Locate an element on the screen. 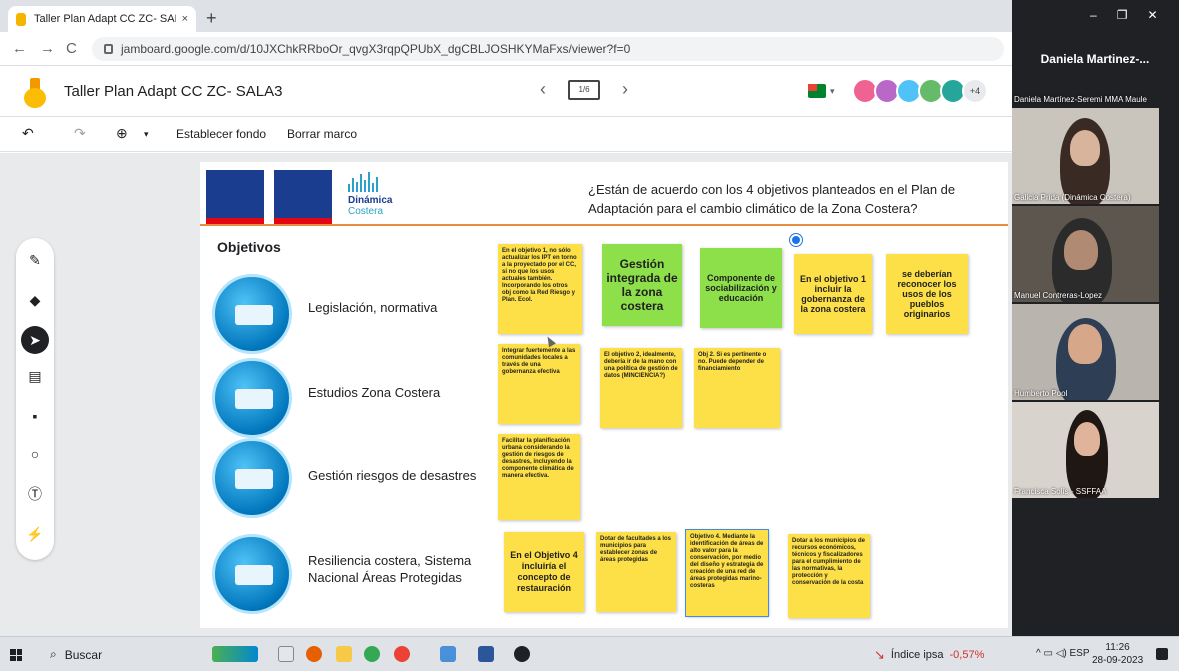  row-label: Gestión riesgos de desastres is located at coordinates (392, 475).